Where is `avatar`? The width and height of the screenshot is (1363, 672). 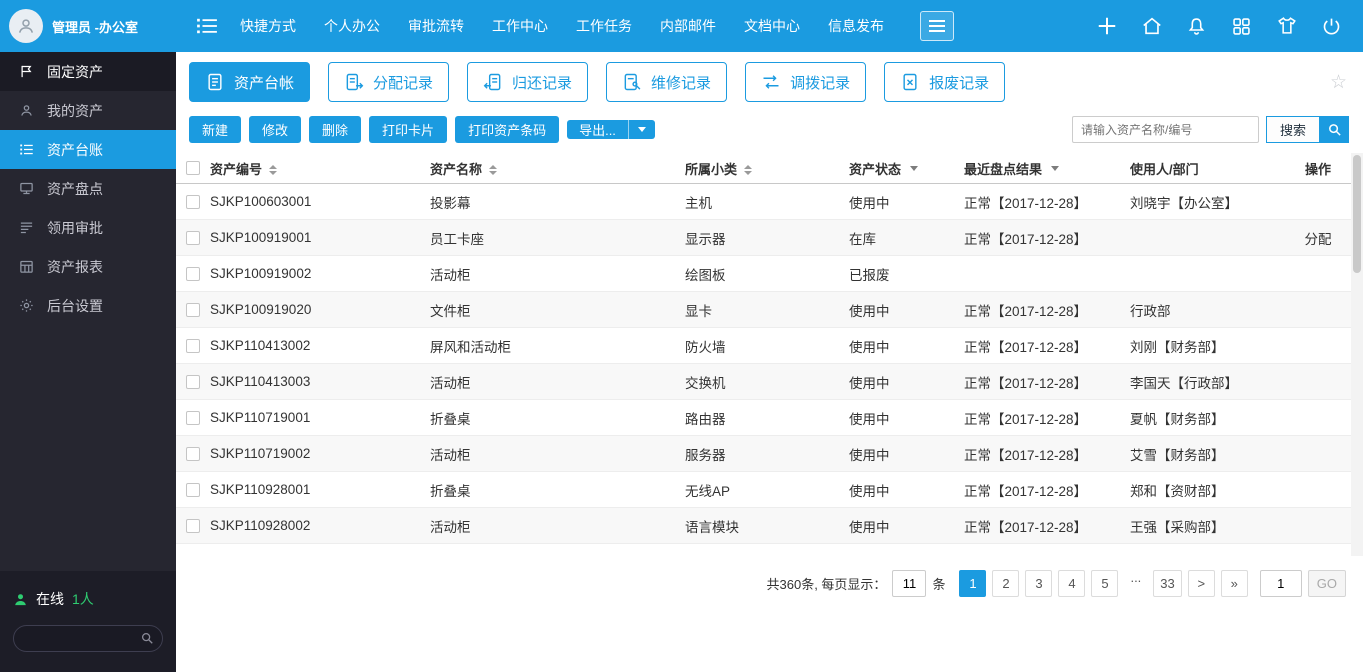
avatar is located at coordinates (26, 26).